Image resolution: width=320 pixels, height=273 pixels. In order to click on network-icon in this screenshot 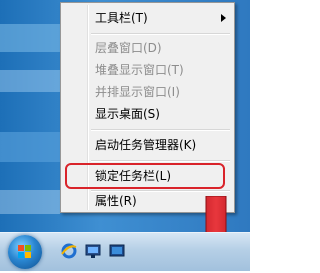, I will do `click(93, 251)`.